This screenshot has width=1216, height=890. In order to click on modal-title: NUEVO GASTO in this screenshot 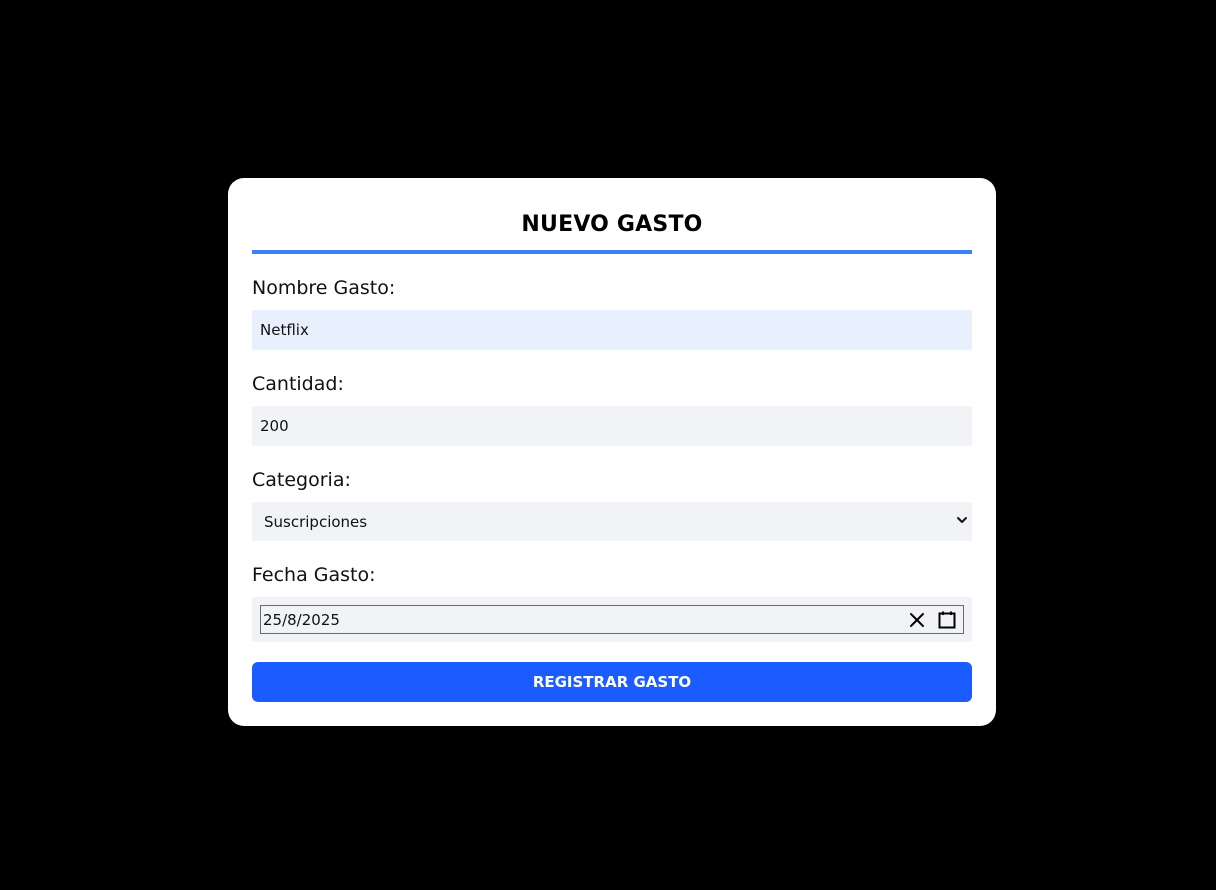, I will do `click(612, 224)`.